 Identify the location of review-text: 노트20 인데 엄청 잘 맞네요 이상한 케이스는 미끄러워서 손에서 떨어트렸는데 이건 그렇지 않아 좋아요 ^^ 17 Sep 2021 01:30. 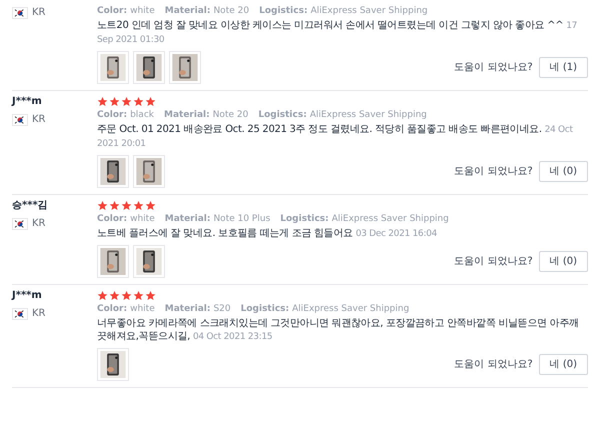
(337, 33).